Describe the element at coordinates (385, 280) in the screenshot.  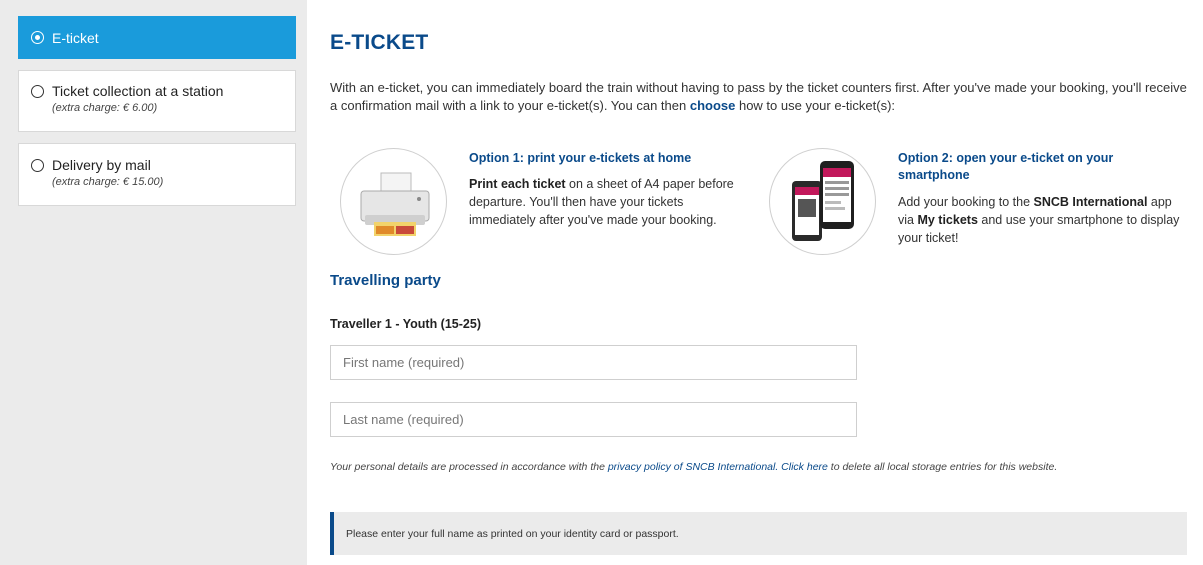
I see `travelling-party-heading: Travelling party` at that location.